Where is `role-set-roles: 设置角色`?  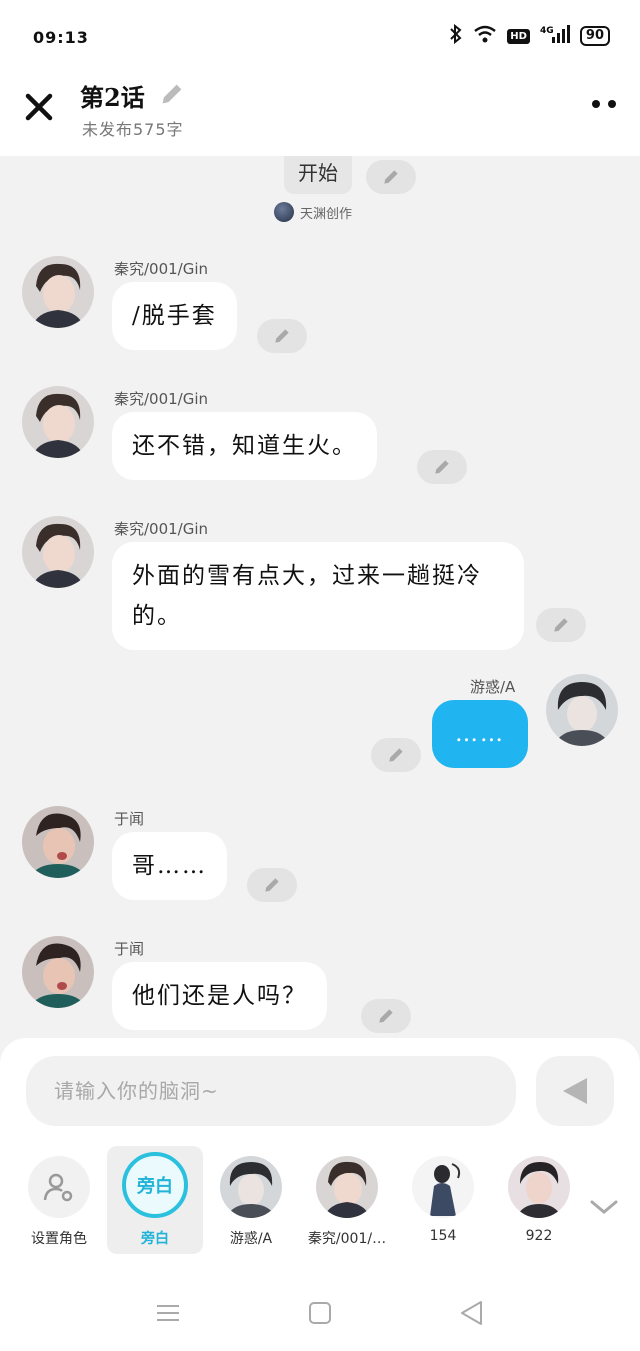
role-set-roles: 设置角色 is located at coordinates (59, 1200).